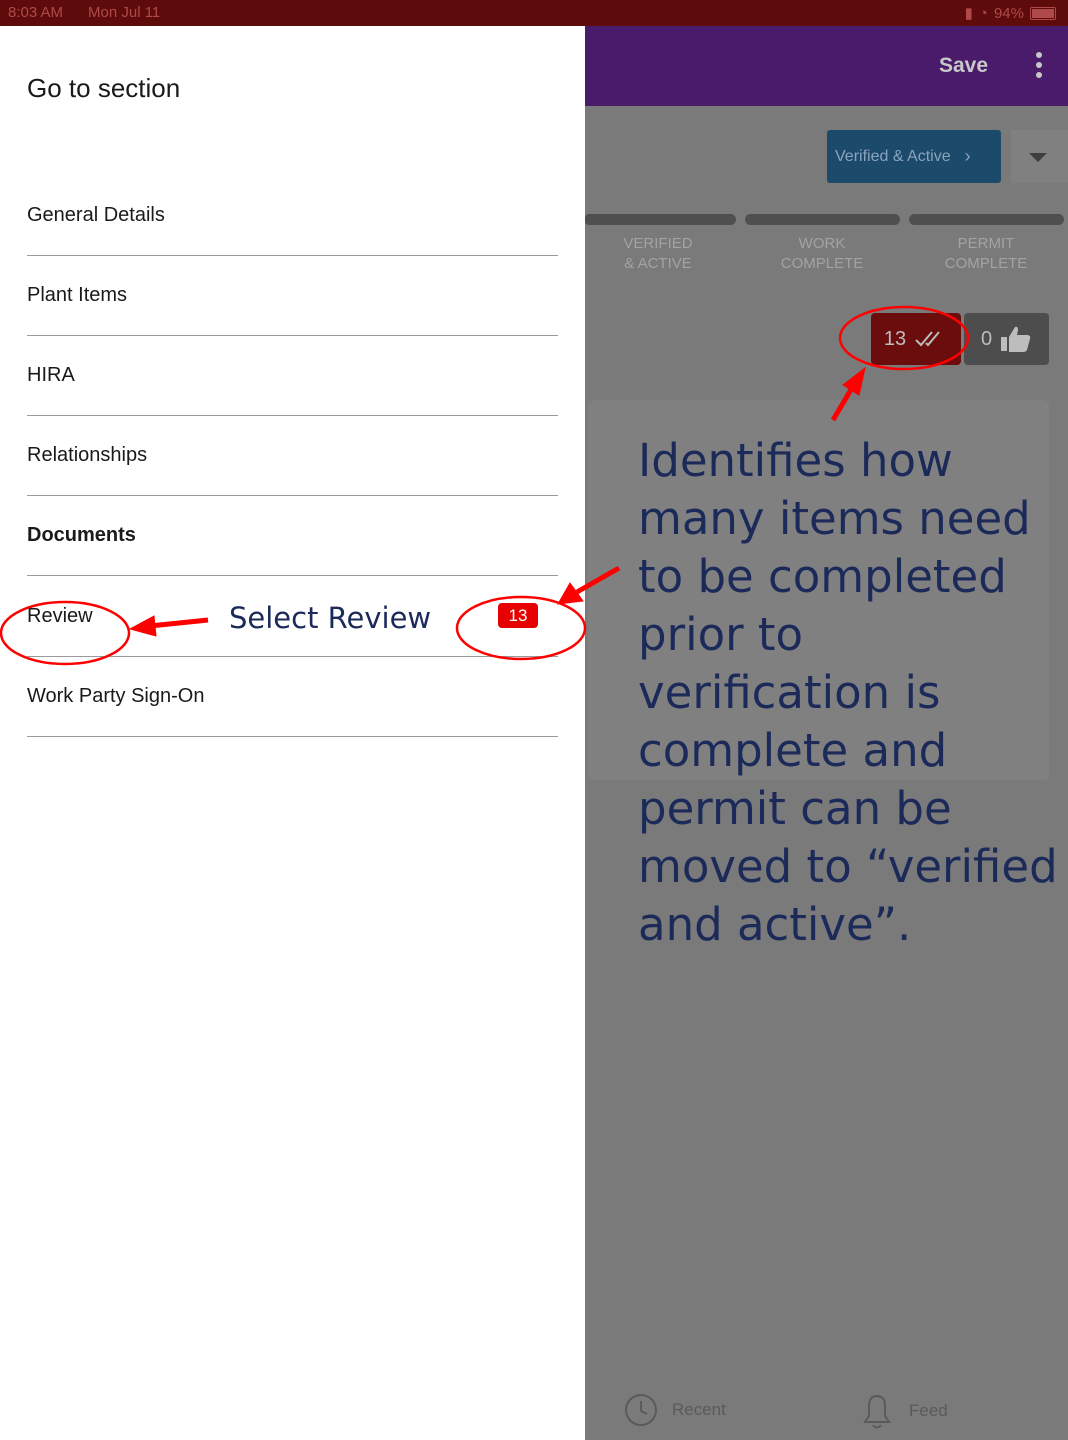  I want to click on annotation-arrow-to-review, so click(168, 626).